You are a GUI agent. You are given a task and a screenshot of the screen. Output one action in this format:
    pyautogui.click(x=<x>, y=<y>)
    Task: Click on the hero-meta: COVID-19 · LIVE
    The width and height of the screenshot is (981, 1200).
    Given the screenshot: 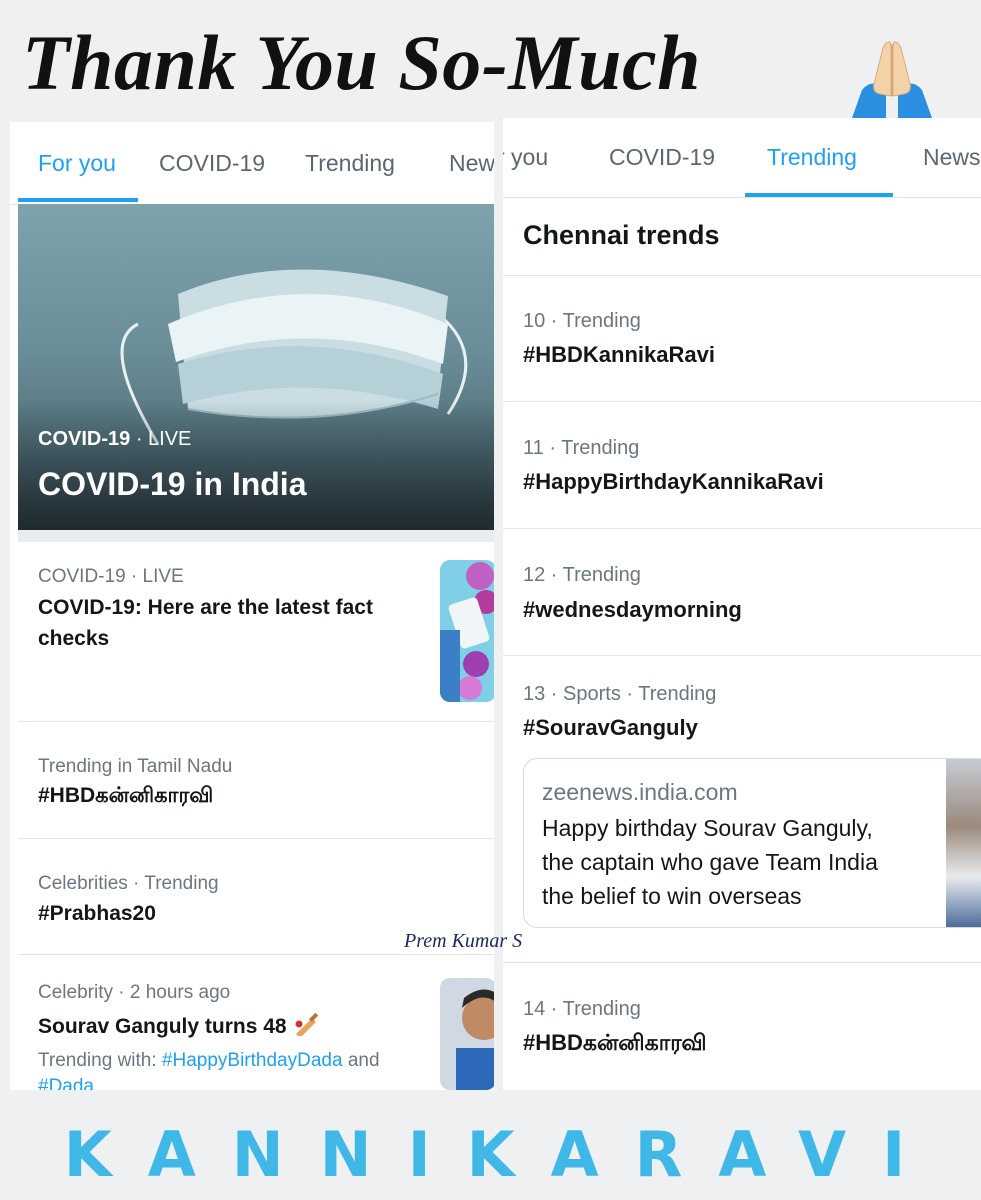 What is the action you would take?
    pyautogui.click(x=114, y=439)
    